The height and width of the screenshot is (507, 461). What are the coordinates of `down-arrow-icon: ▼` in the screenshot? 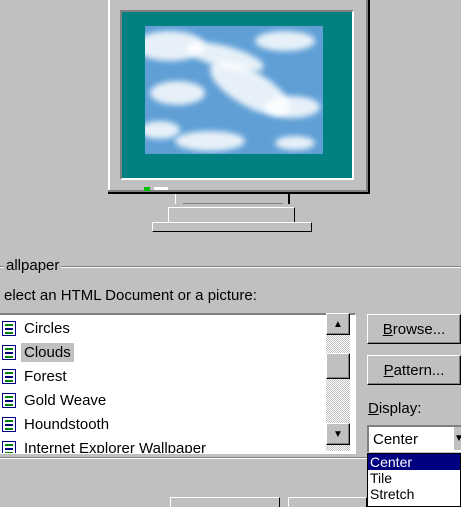 It's located at (338, 434).